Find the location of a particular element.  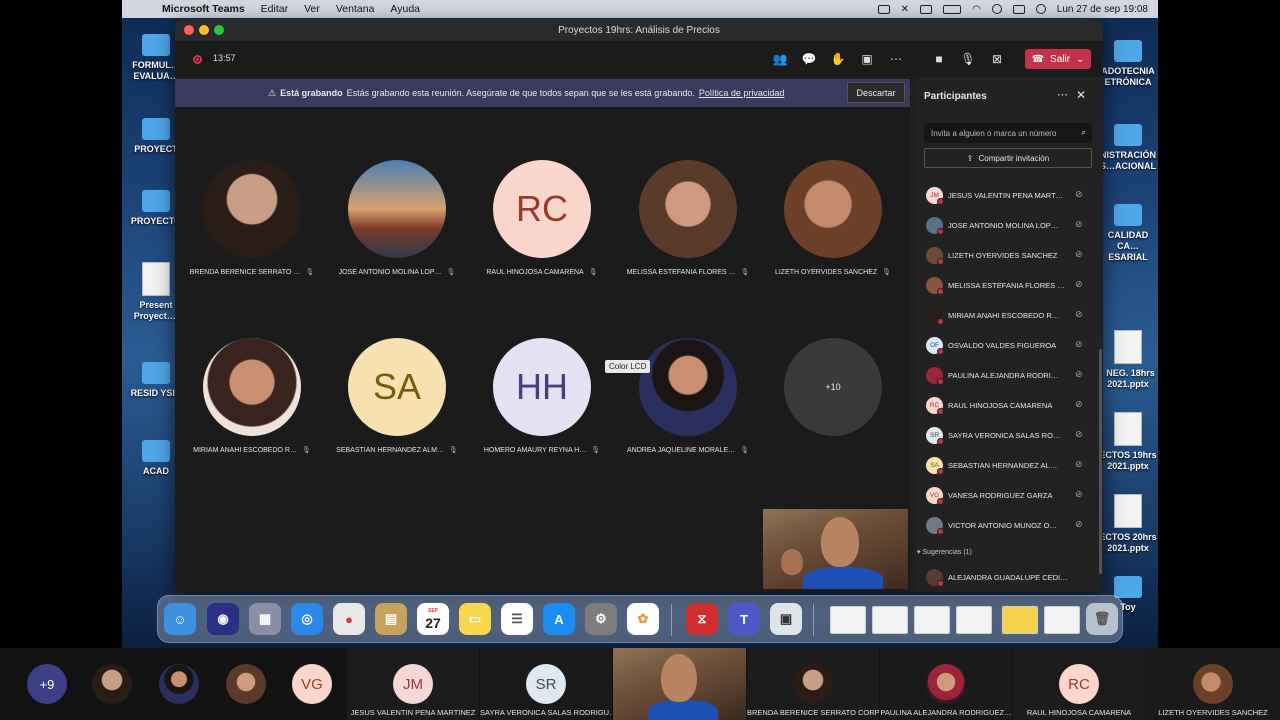

share-screen-icon: ⊠ is located at coordinates (997, 59).